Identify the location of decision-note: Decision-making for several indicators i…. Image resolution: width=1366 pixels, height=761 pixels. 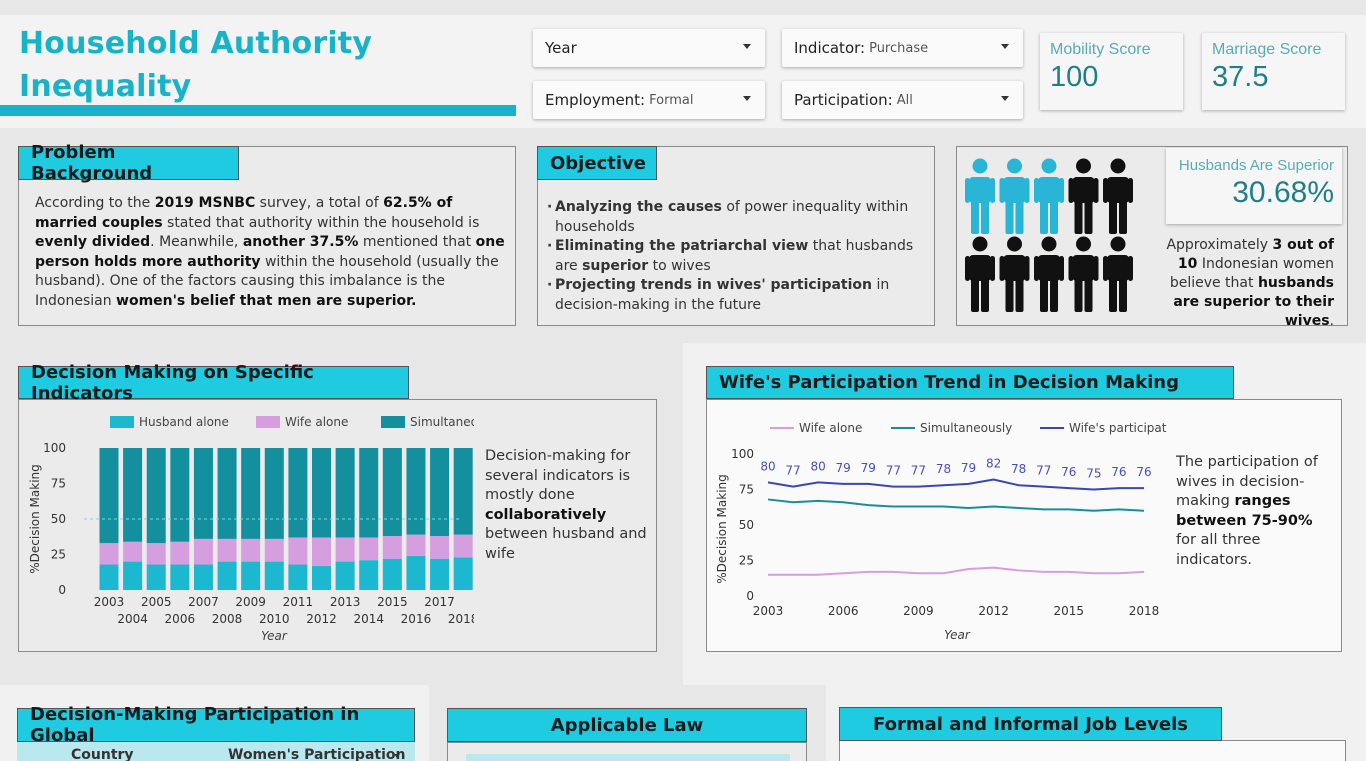
(566, 505).